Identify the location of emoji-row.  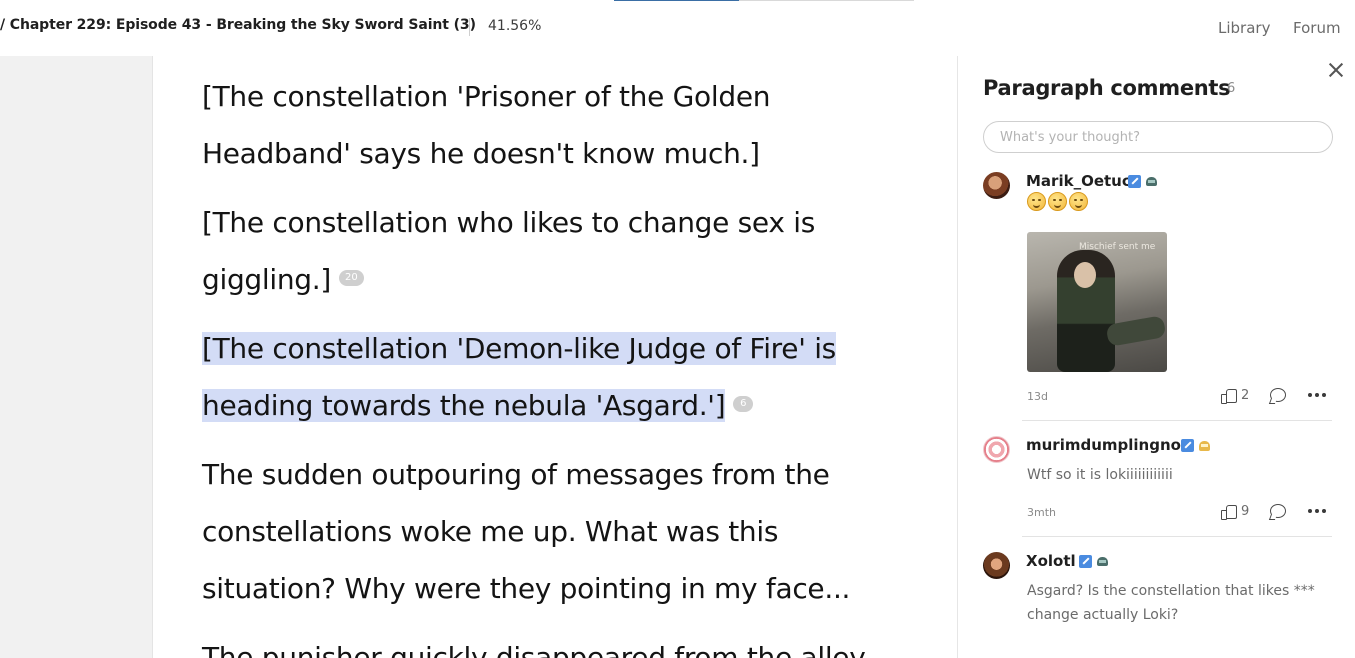
(1057, 201).